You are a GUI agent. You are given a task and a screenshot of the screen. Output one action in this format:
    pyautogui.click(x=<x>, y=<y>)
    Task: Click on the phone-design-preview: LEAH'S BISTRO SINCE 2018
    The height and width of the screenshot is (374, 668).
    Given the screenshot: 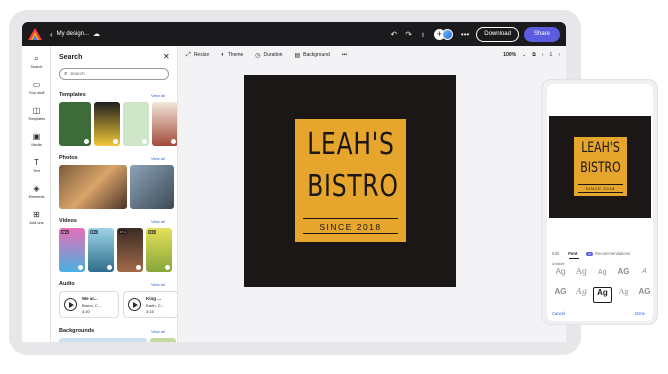 What is the action you would take?
    pyautogui.click(x=600, y=167)
    